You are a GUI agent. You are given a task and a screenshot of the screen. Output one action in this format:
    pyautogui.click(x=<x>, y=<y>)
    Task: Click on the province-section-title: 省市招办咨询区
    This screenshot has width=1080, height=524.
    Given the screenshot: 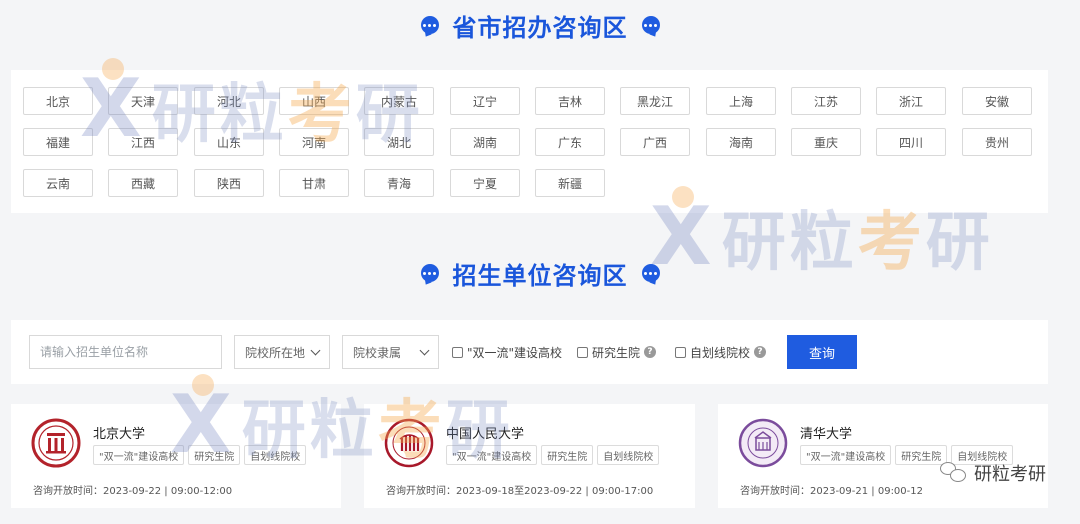 What is the action you would take?
    pyautogui.click(x=540, y=25)
    